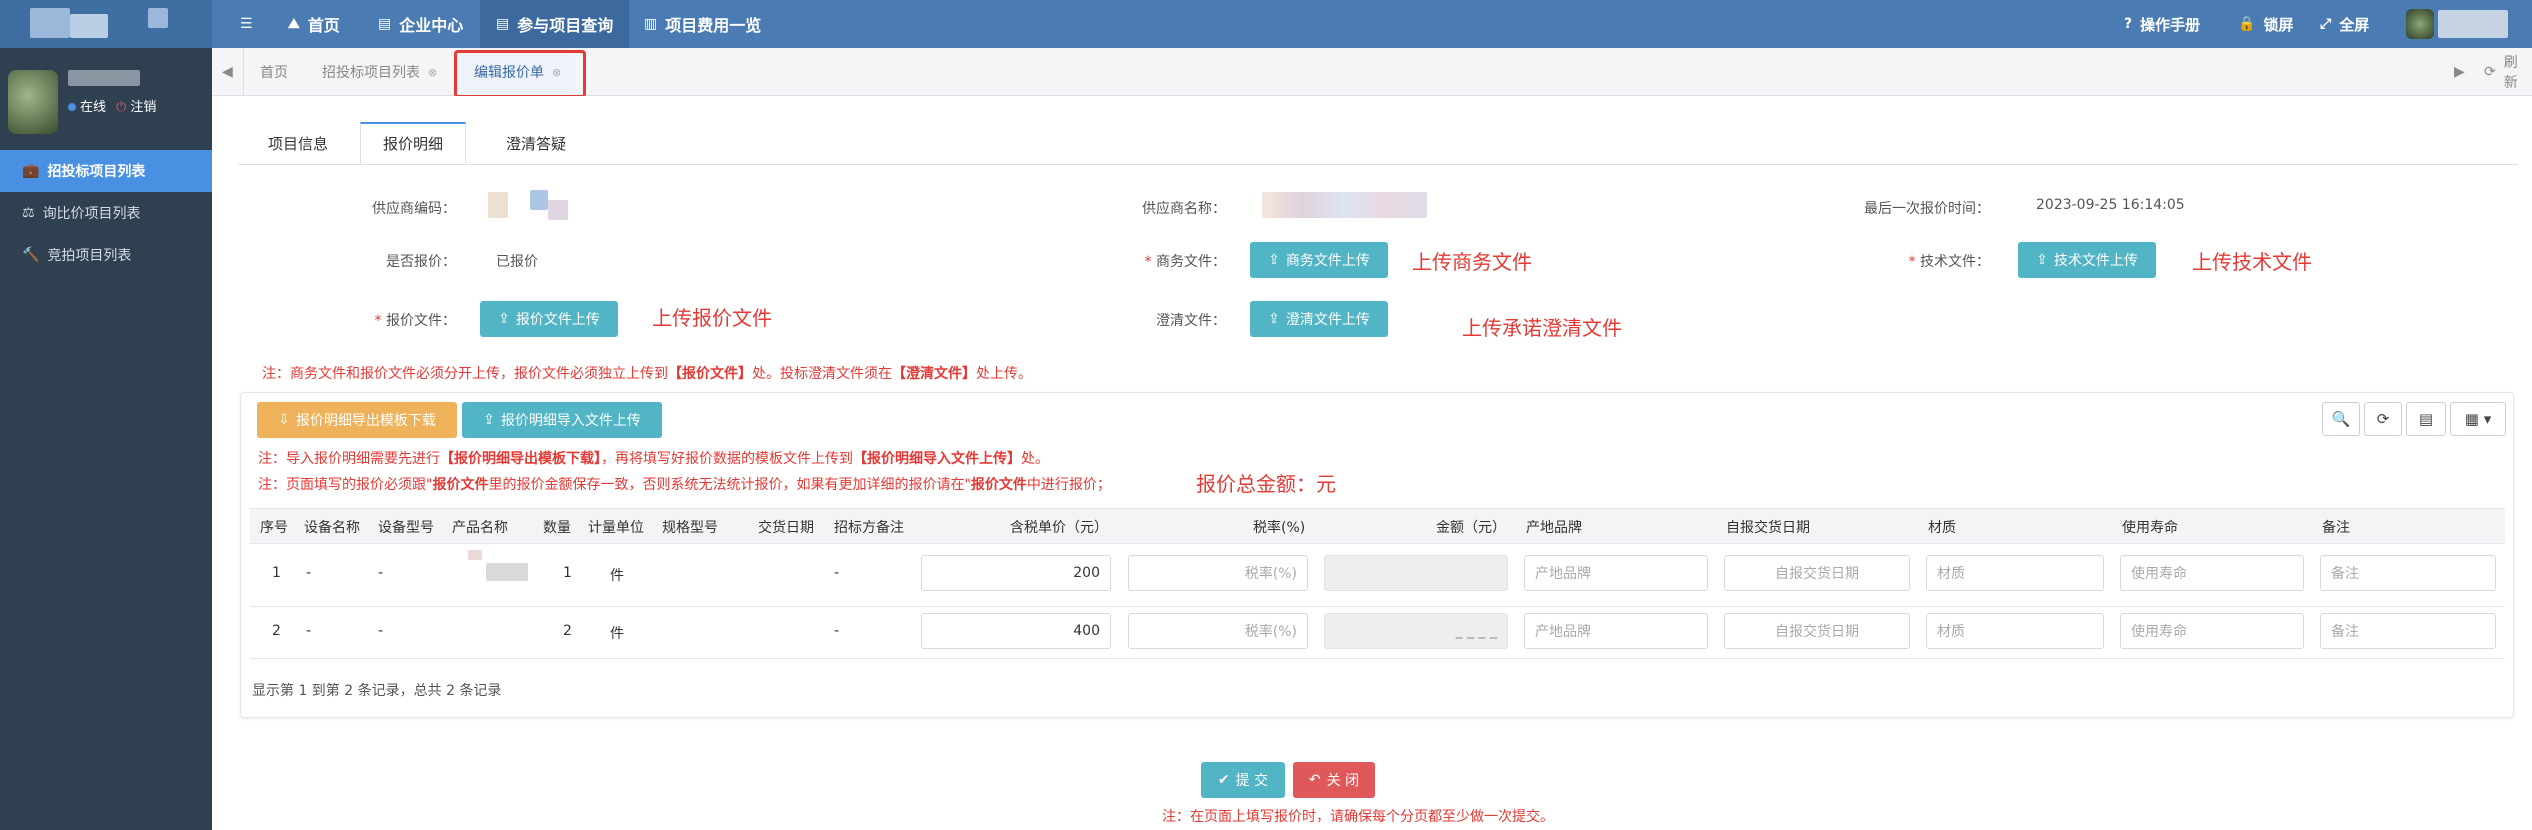 This screenshot has width=2532, height=830. I want to click on button-label: 技术文件上传, so click(2095, 261).